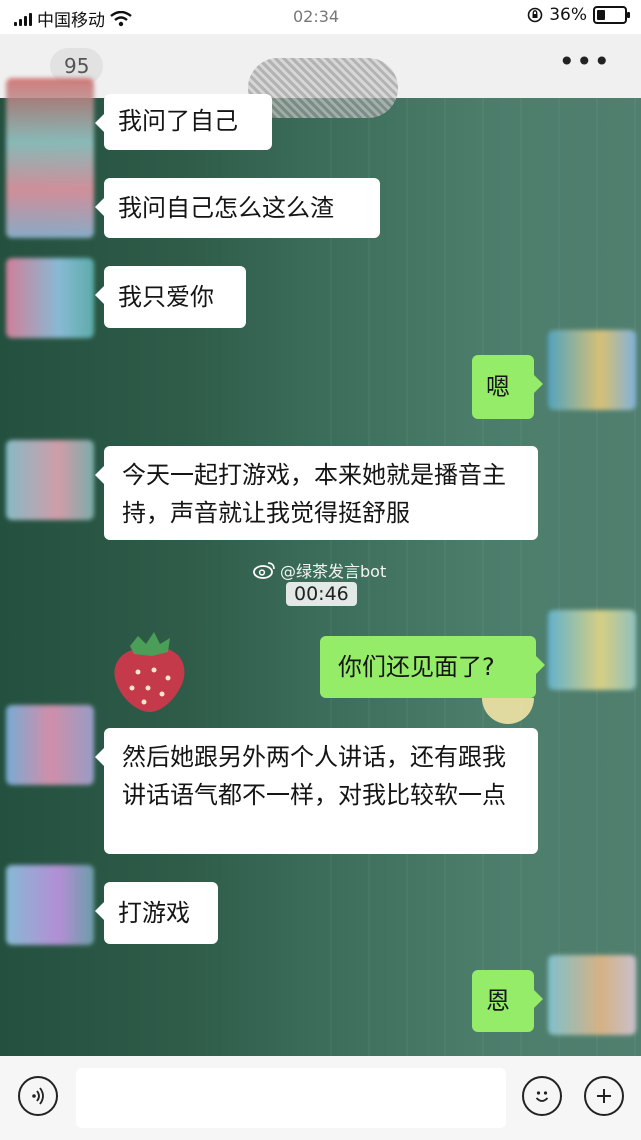  Describe the element at coordinates (321, 594) in the screenshot. I see `video-timestamp: 00:46` at that location.